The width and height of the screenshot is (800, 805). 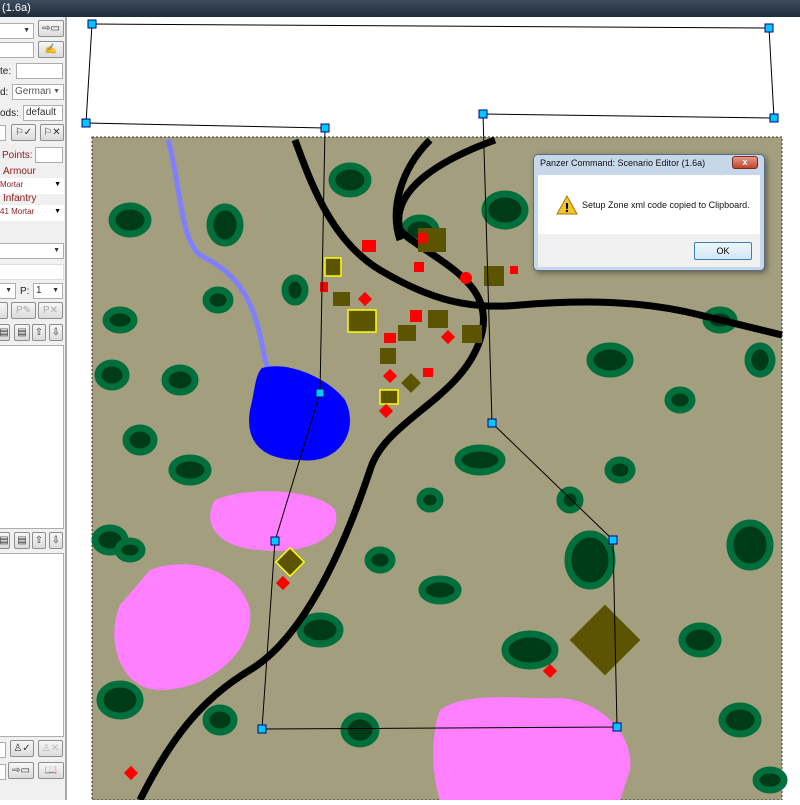 What do you see at coordinates (4, 92) in the screenshot?
I see `side-label: d:` at bounding box center [4, 92].